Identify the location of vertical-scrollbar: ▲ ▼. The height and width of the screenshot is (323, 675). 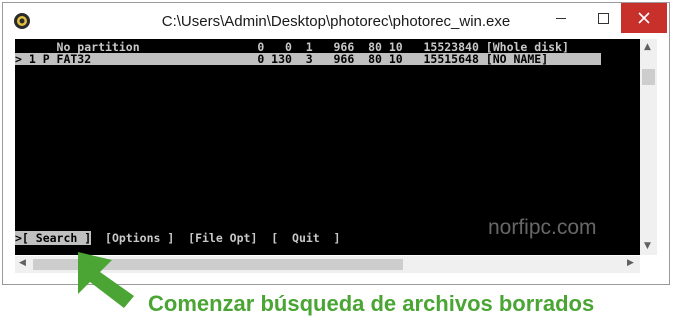
(648, 147).